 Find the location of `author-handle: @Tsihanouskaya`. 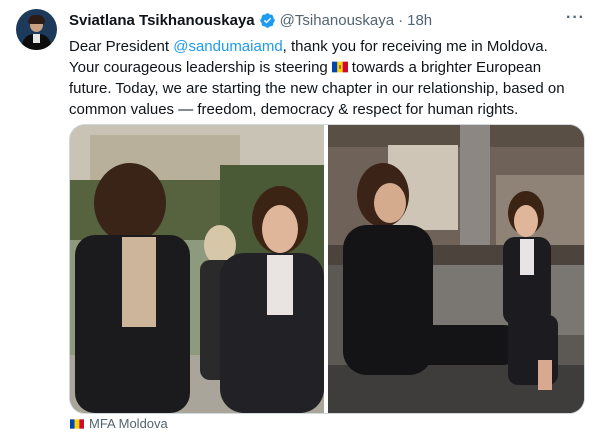

author-handle: @Tsihanouskaya is located at coordinates (337, 20).